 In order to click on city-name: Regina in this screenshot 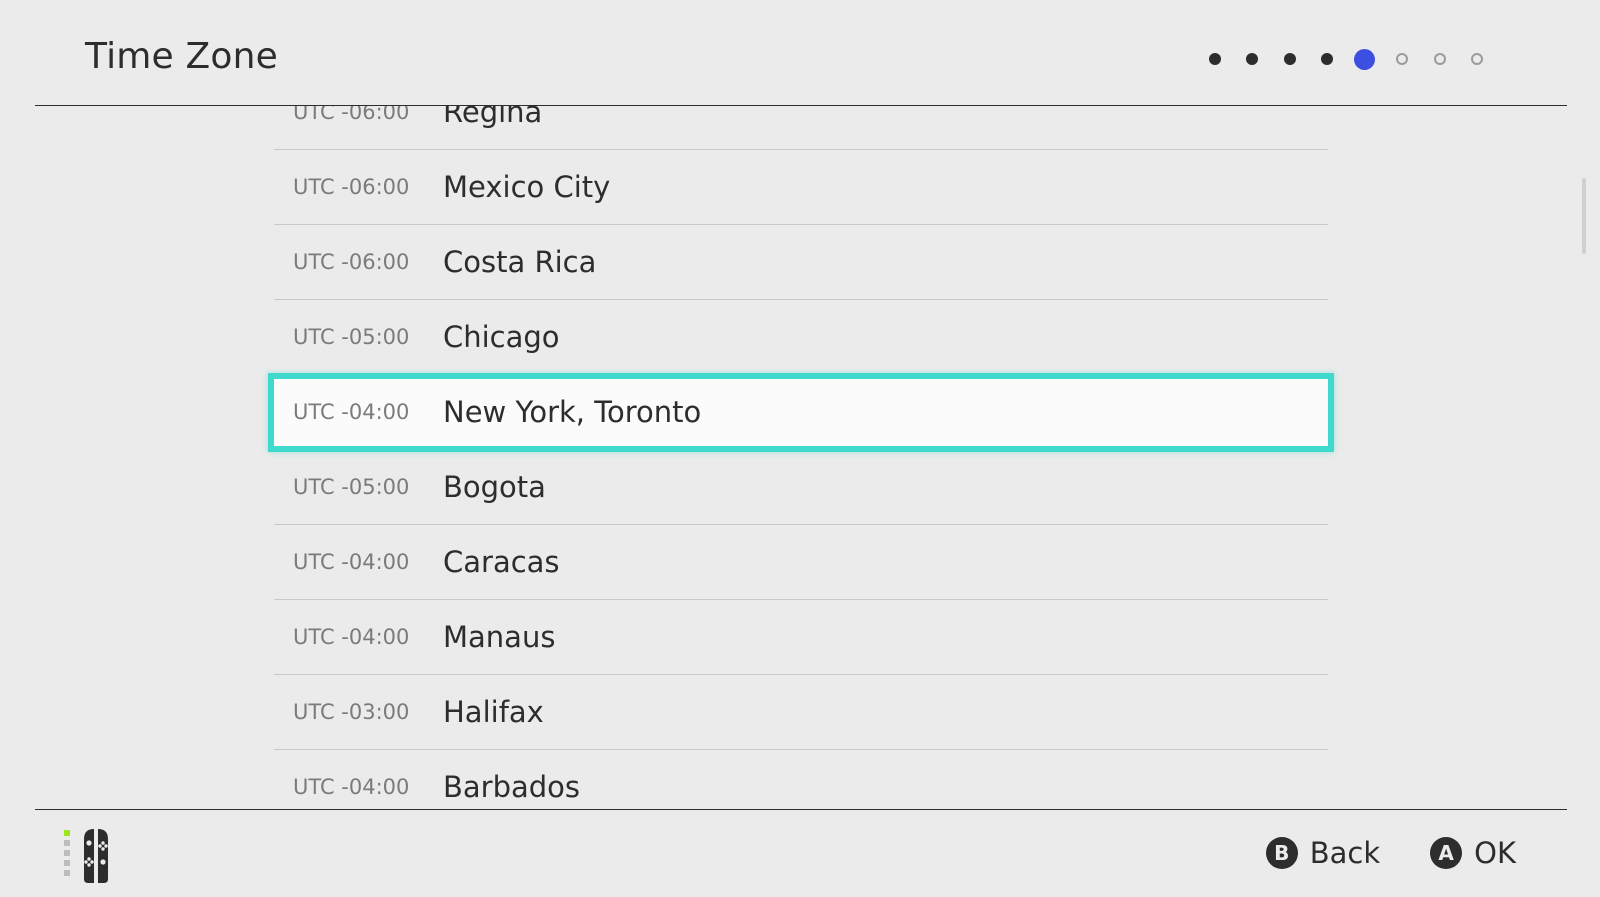, I will do `click(493, 117)`.